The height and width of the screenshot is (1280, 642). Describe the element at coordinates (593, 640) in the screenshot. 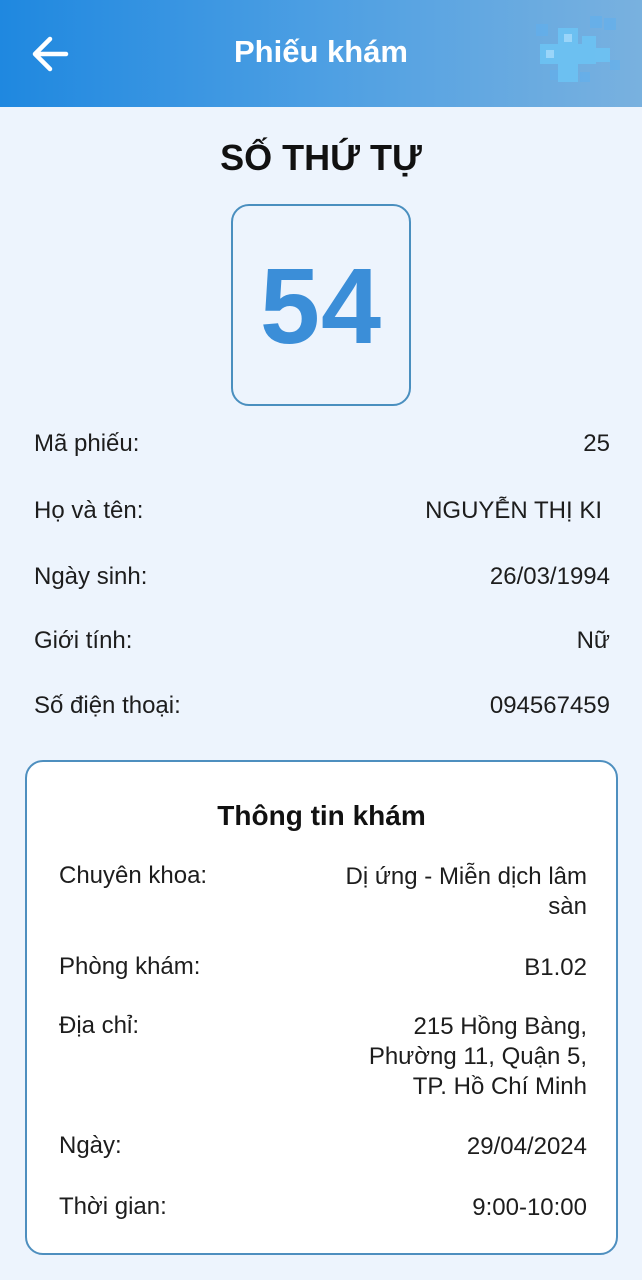

I see `gender-value: Nữ` at that location.